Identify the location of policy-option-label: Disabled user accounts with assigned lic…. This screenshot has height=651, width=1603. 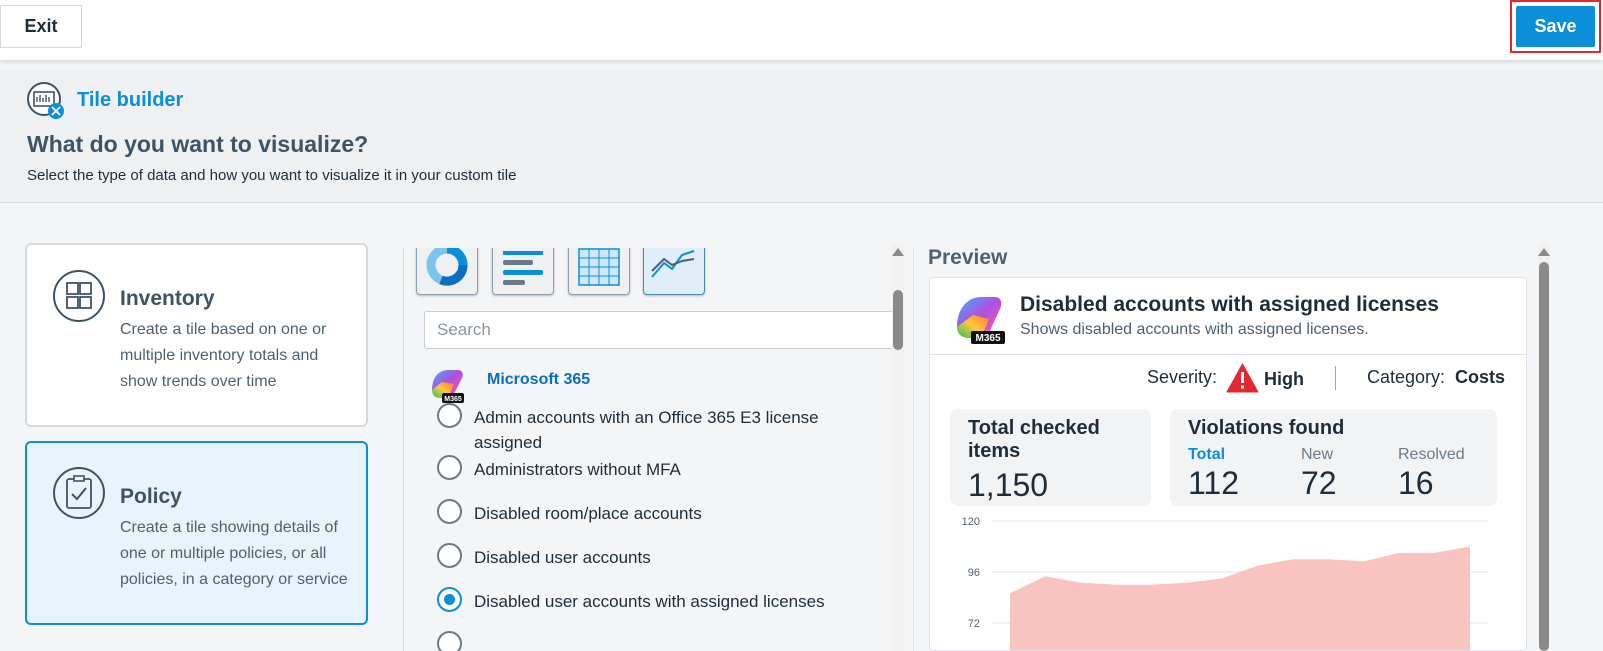
(649, 601).